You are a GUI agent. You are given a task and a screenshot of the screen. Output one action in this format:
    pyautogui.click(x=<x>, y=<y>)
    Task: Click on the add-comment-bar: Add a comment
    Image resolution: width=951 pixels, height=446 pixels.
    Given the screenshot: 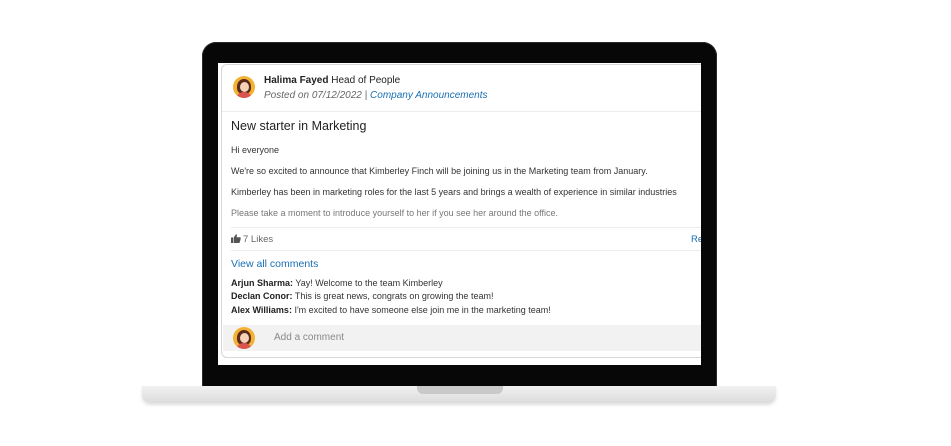 What is the action you would take?
    pyautogui.click(x=462, y=338)
    